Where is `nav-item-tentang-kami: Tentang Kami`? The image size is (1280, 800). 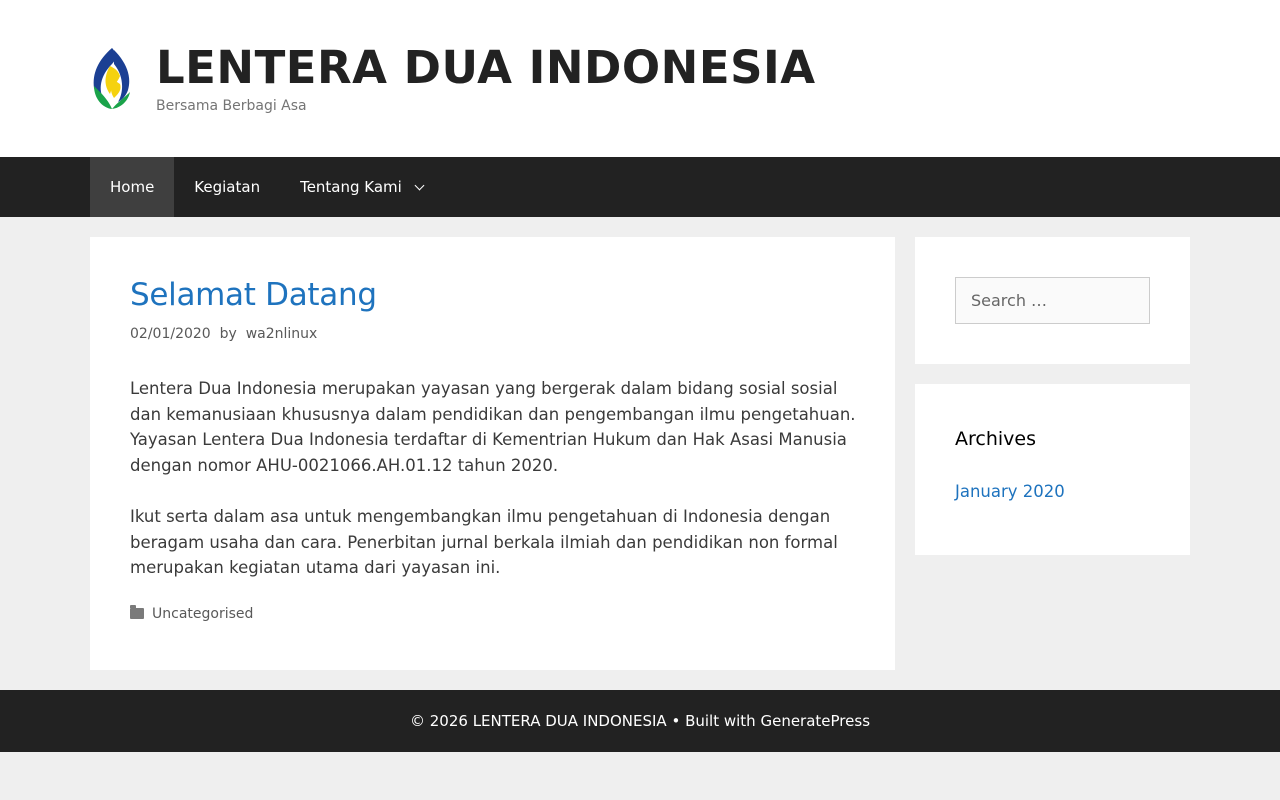 nav-item-tentang-kami: Tentang Kami is located at coordinates (361, 187).